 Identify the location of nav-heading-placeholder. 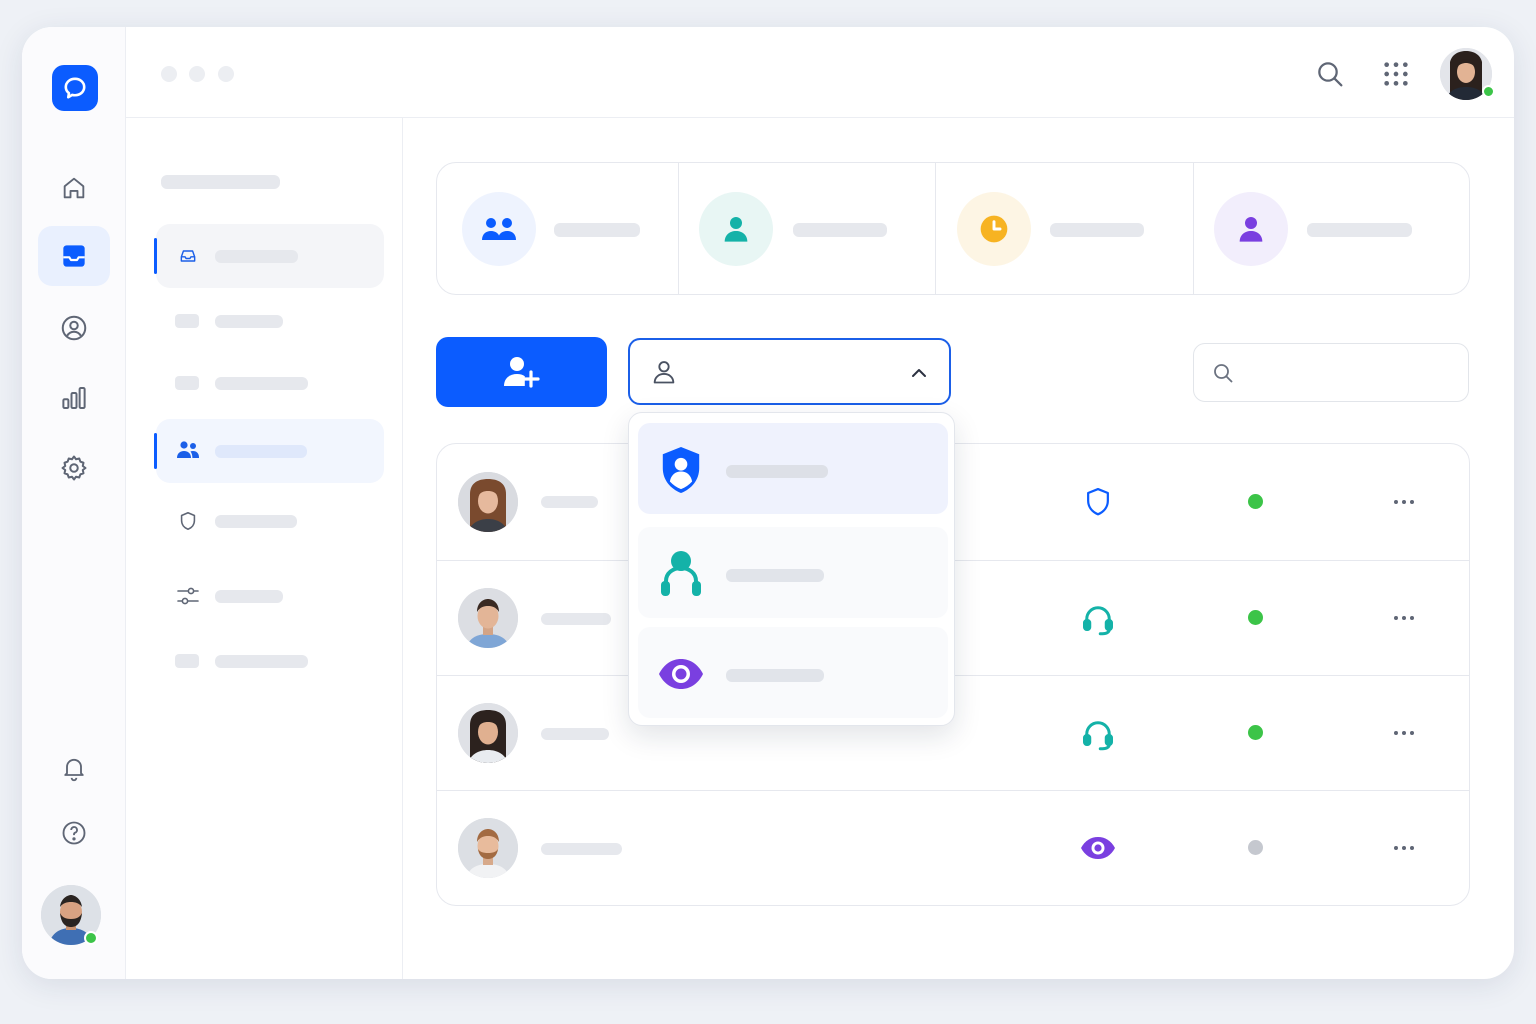
(220, 182).